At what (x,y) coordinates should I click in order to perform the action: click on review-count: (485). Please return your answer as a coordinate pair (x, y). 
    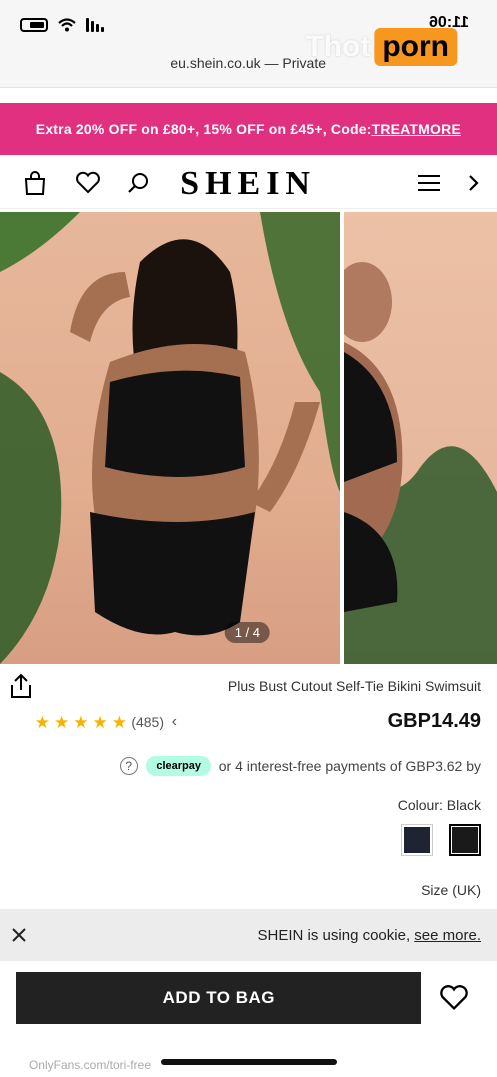
    Looking at the image, I should click on (147, 722).